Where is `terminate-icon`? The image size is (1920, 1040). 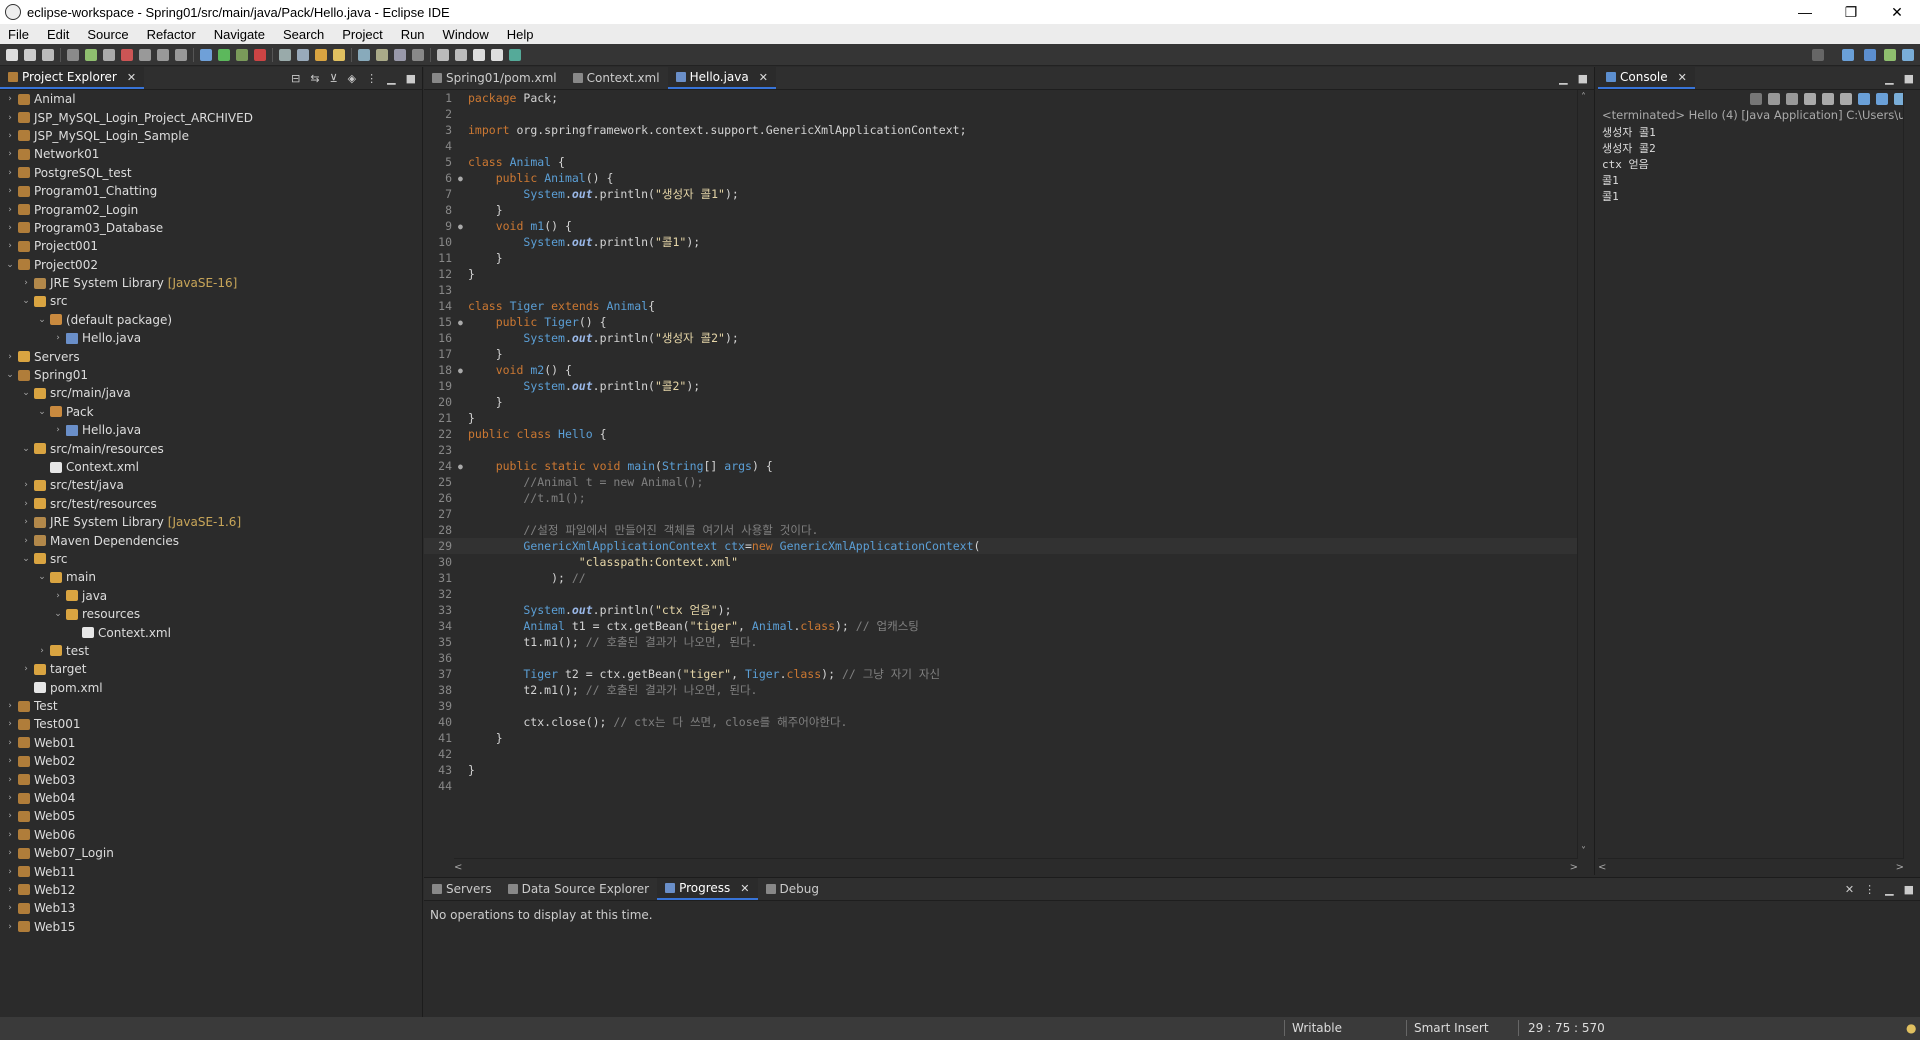
terminate-icon is located at coordinates (127, 54).